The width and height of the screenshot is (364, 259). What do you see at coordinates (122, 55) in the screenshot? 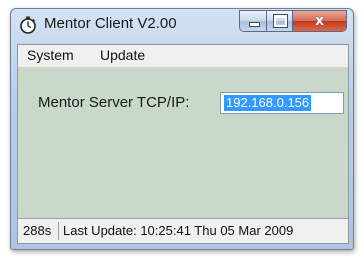
I see `menu-update: Update` at bounding box center [122, 55].